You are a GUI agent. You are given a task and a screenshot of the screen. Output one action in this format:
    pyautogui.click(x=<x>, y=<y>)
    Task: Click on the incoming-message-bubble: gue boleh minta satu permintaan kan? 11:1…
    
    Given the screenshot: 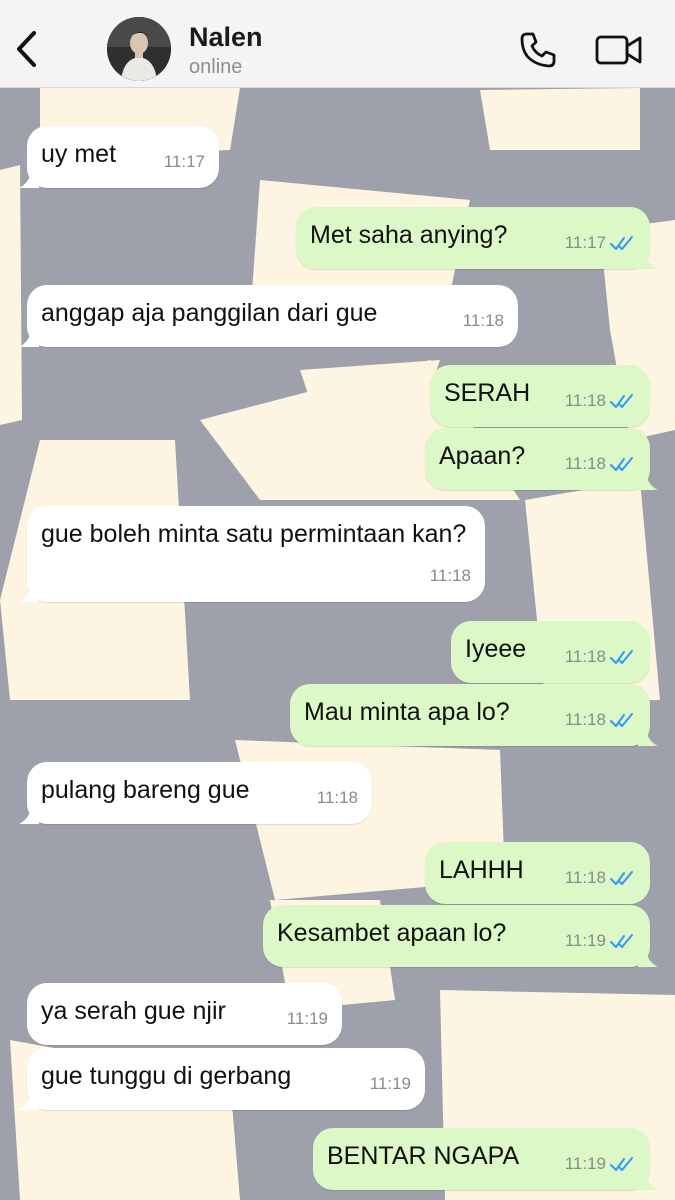 What is the action you would take?
    pyautogui.click(x=252, y=554)
    